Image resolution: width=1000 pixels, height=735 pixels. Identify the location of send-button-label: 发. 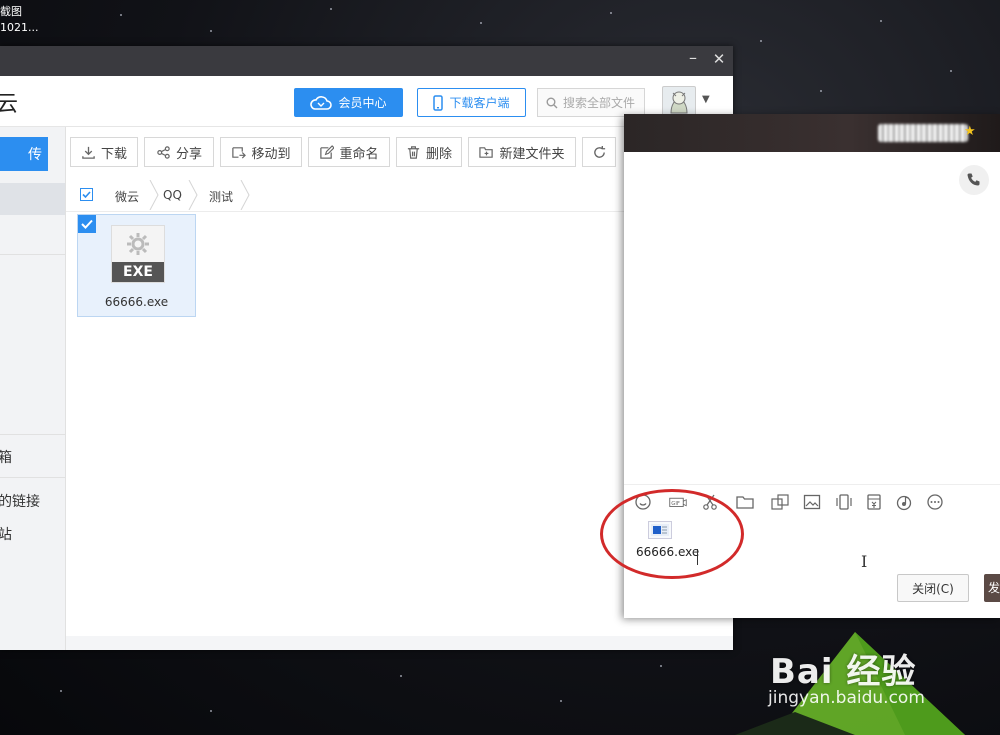
(994, 588).